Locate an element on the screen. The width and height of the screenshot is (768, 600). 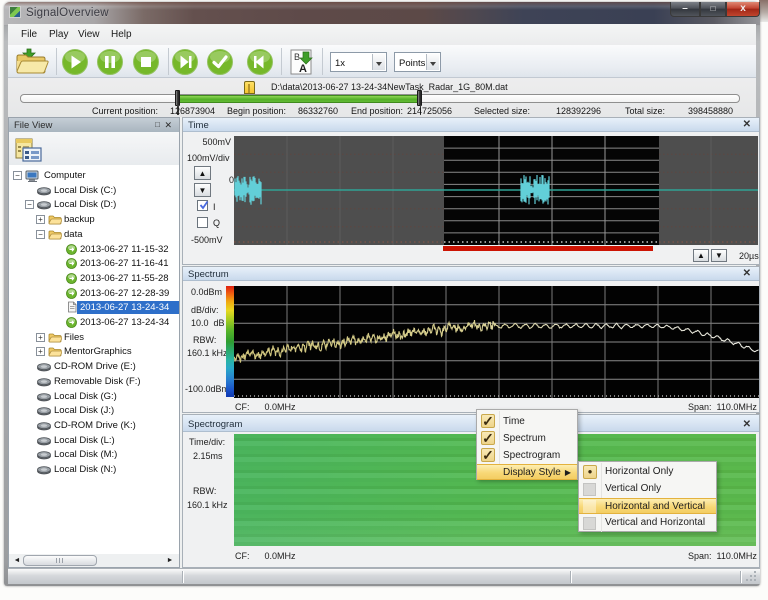
svg-text: A is located at coordinates (303, 69).